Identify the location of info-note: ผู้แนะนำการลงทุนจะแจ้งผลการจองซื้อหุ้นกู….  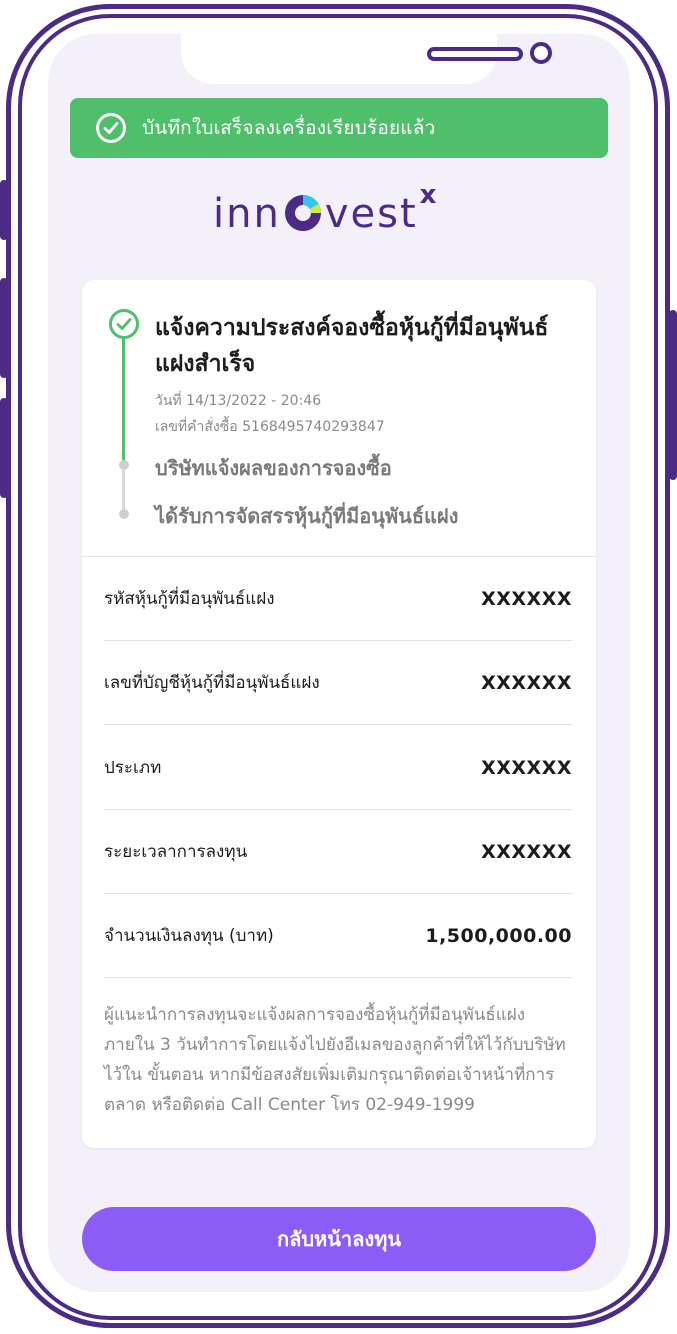
(335, 1060).